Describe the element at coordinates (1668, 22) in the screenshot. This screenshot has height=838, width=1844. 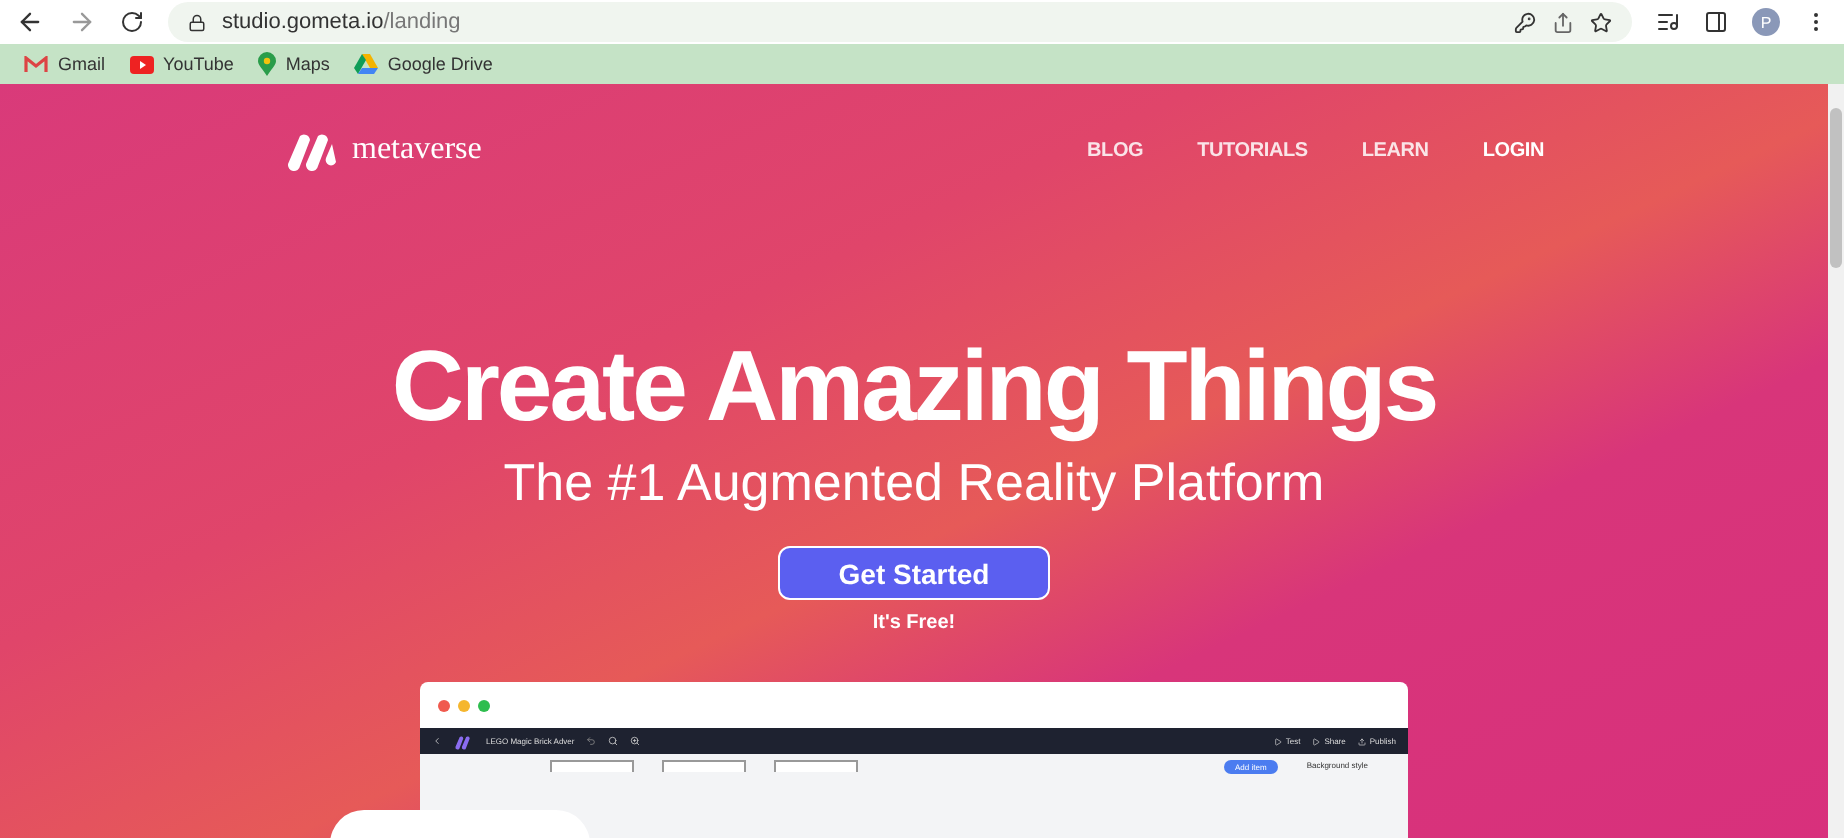
I see `media-icon` at that location.